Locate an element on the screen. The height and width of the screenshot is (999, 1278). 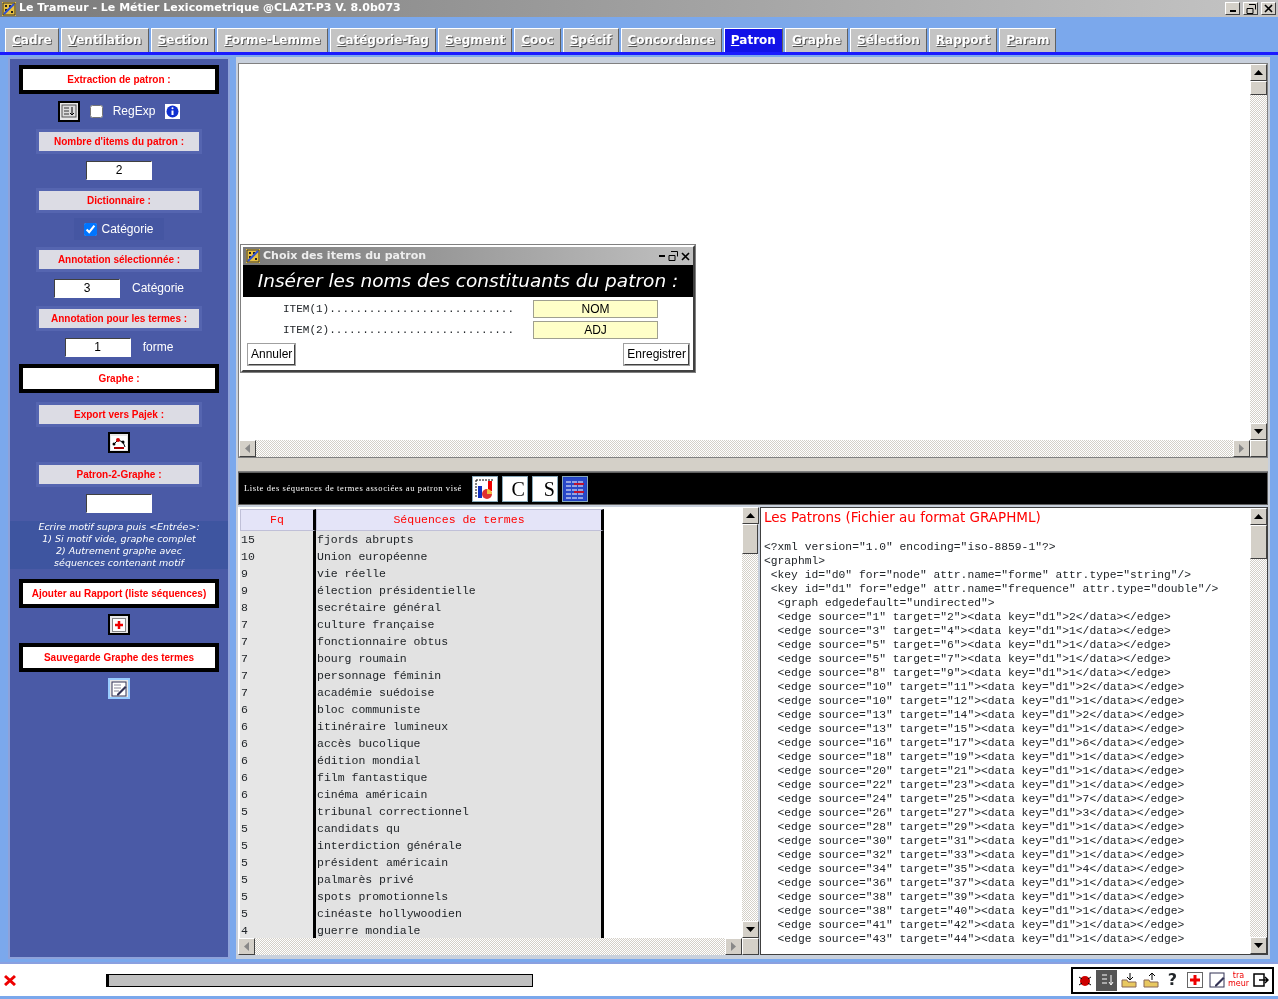
table-cell: bloc communiste is located at coordinates (460, 709).